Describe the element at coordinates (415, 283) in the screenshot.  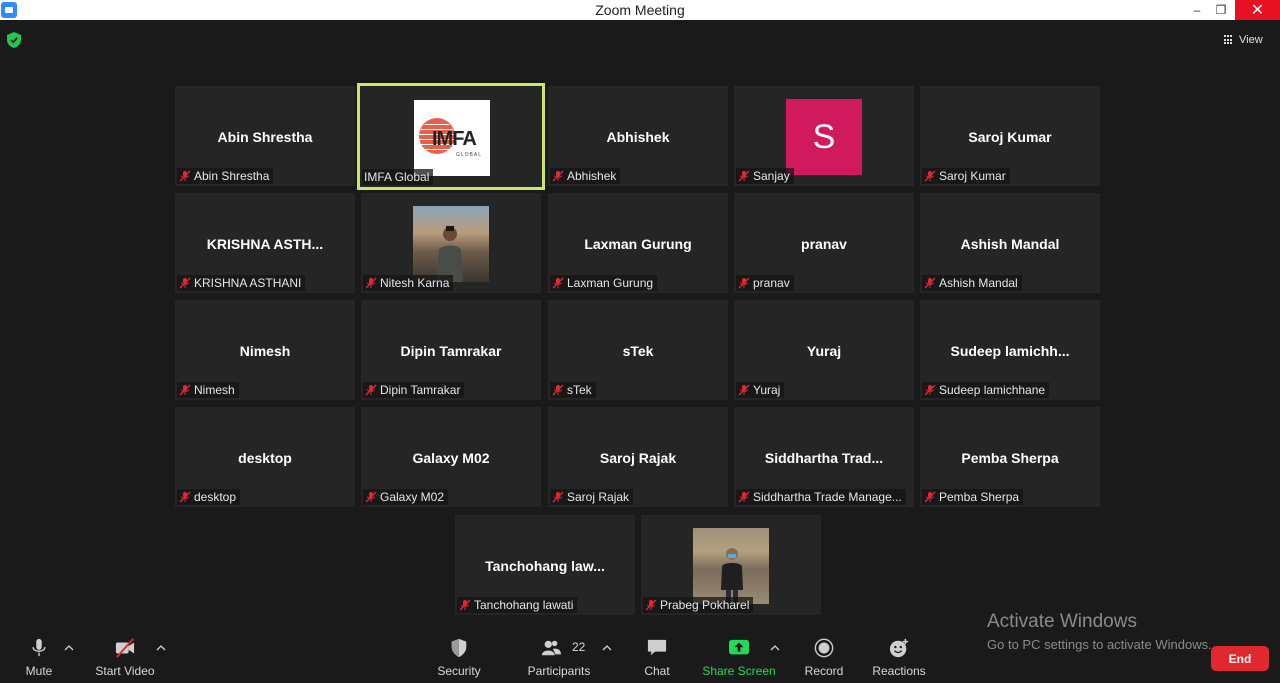
I see `participant-name: Nitesh Karna` at that location.